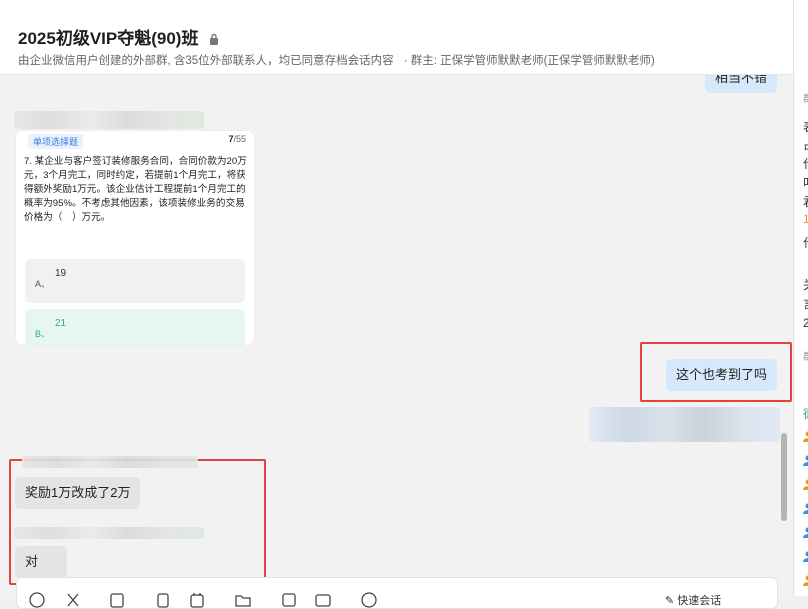 The image size is (808, 609). Describe the element at coordinates (805, 284) in the screenshot. I see `panel-text: 关` at that location.